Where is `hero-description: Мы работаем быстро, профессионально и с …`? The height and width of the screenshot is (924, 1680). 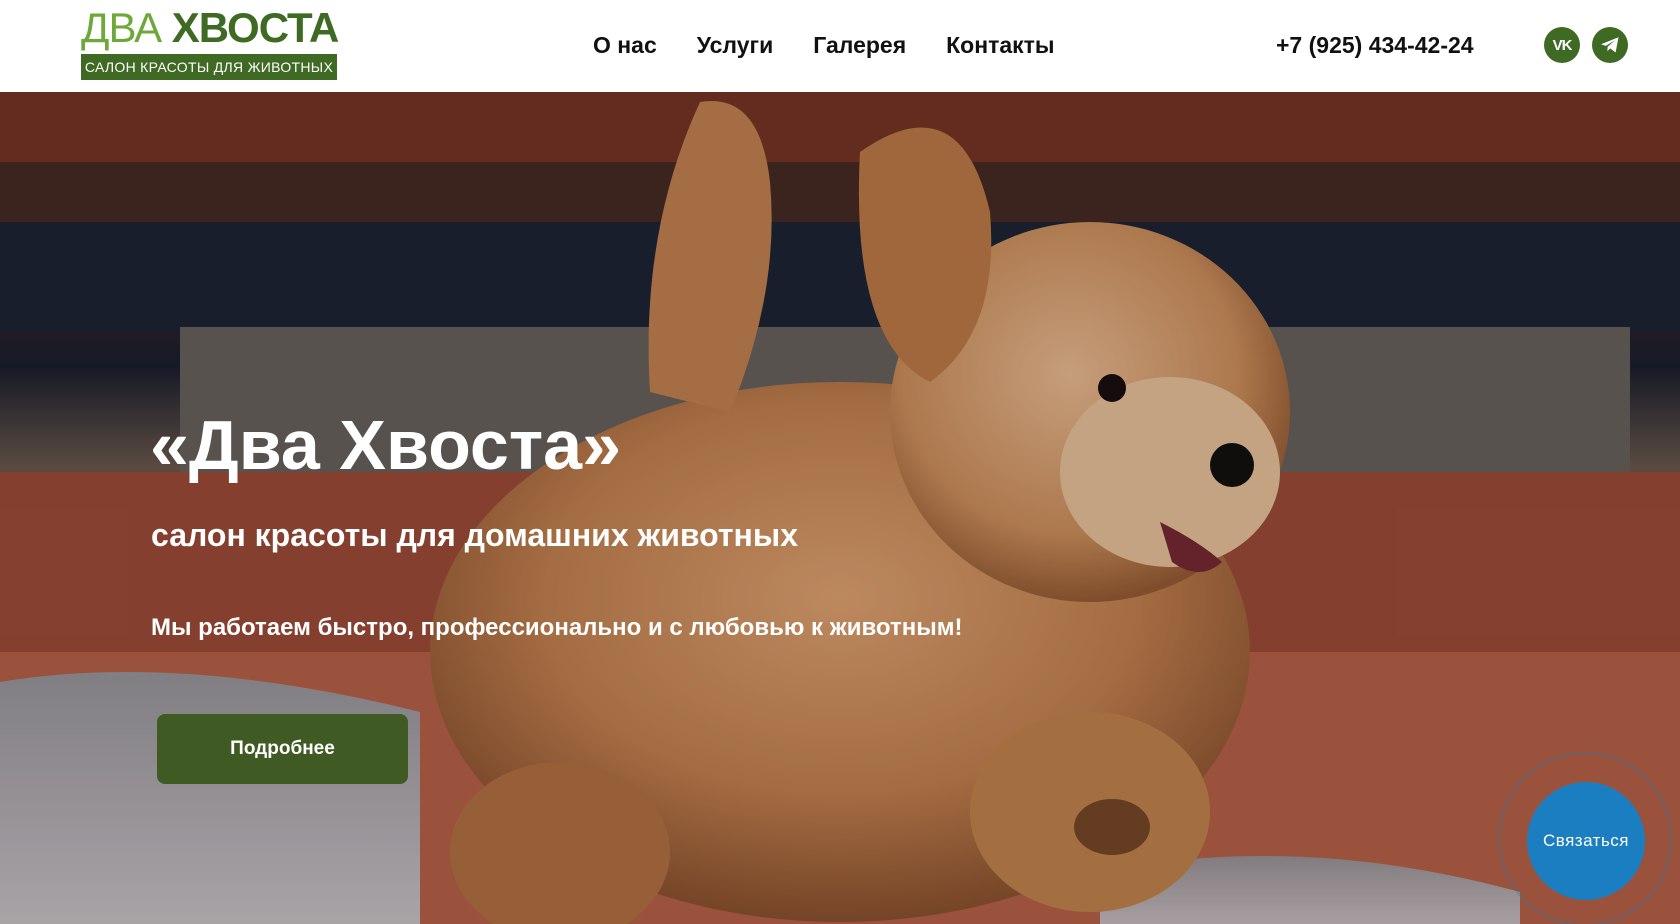 hero-description: Мы работаем быстро, профессионально и с … is located at coordinates (557, 627).